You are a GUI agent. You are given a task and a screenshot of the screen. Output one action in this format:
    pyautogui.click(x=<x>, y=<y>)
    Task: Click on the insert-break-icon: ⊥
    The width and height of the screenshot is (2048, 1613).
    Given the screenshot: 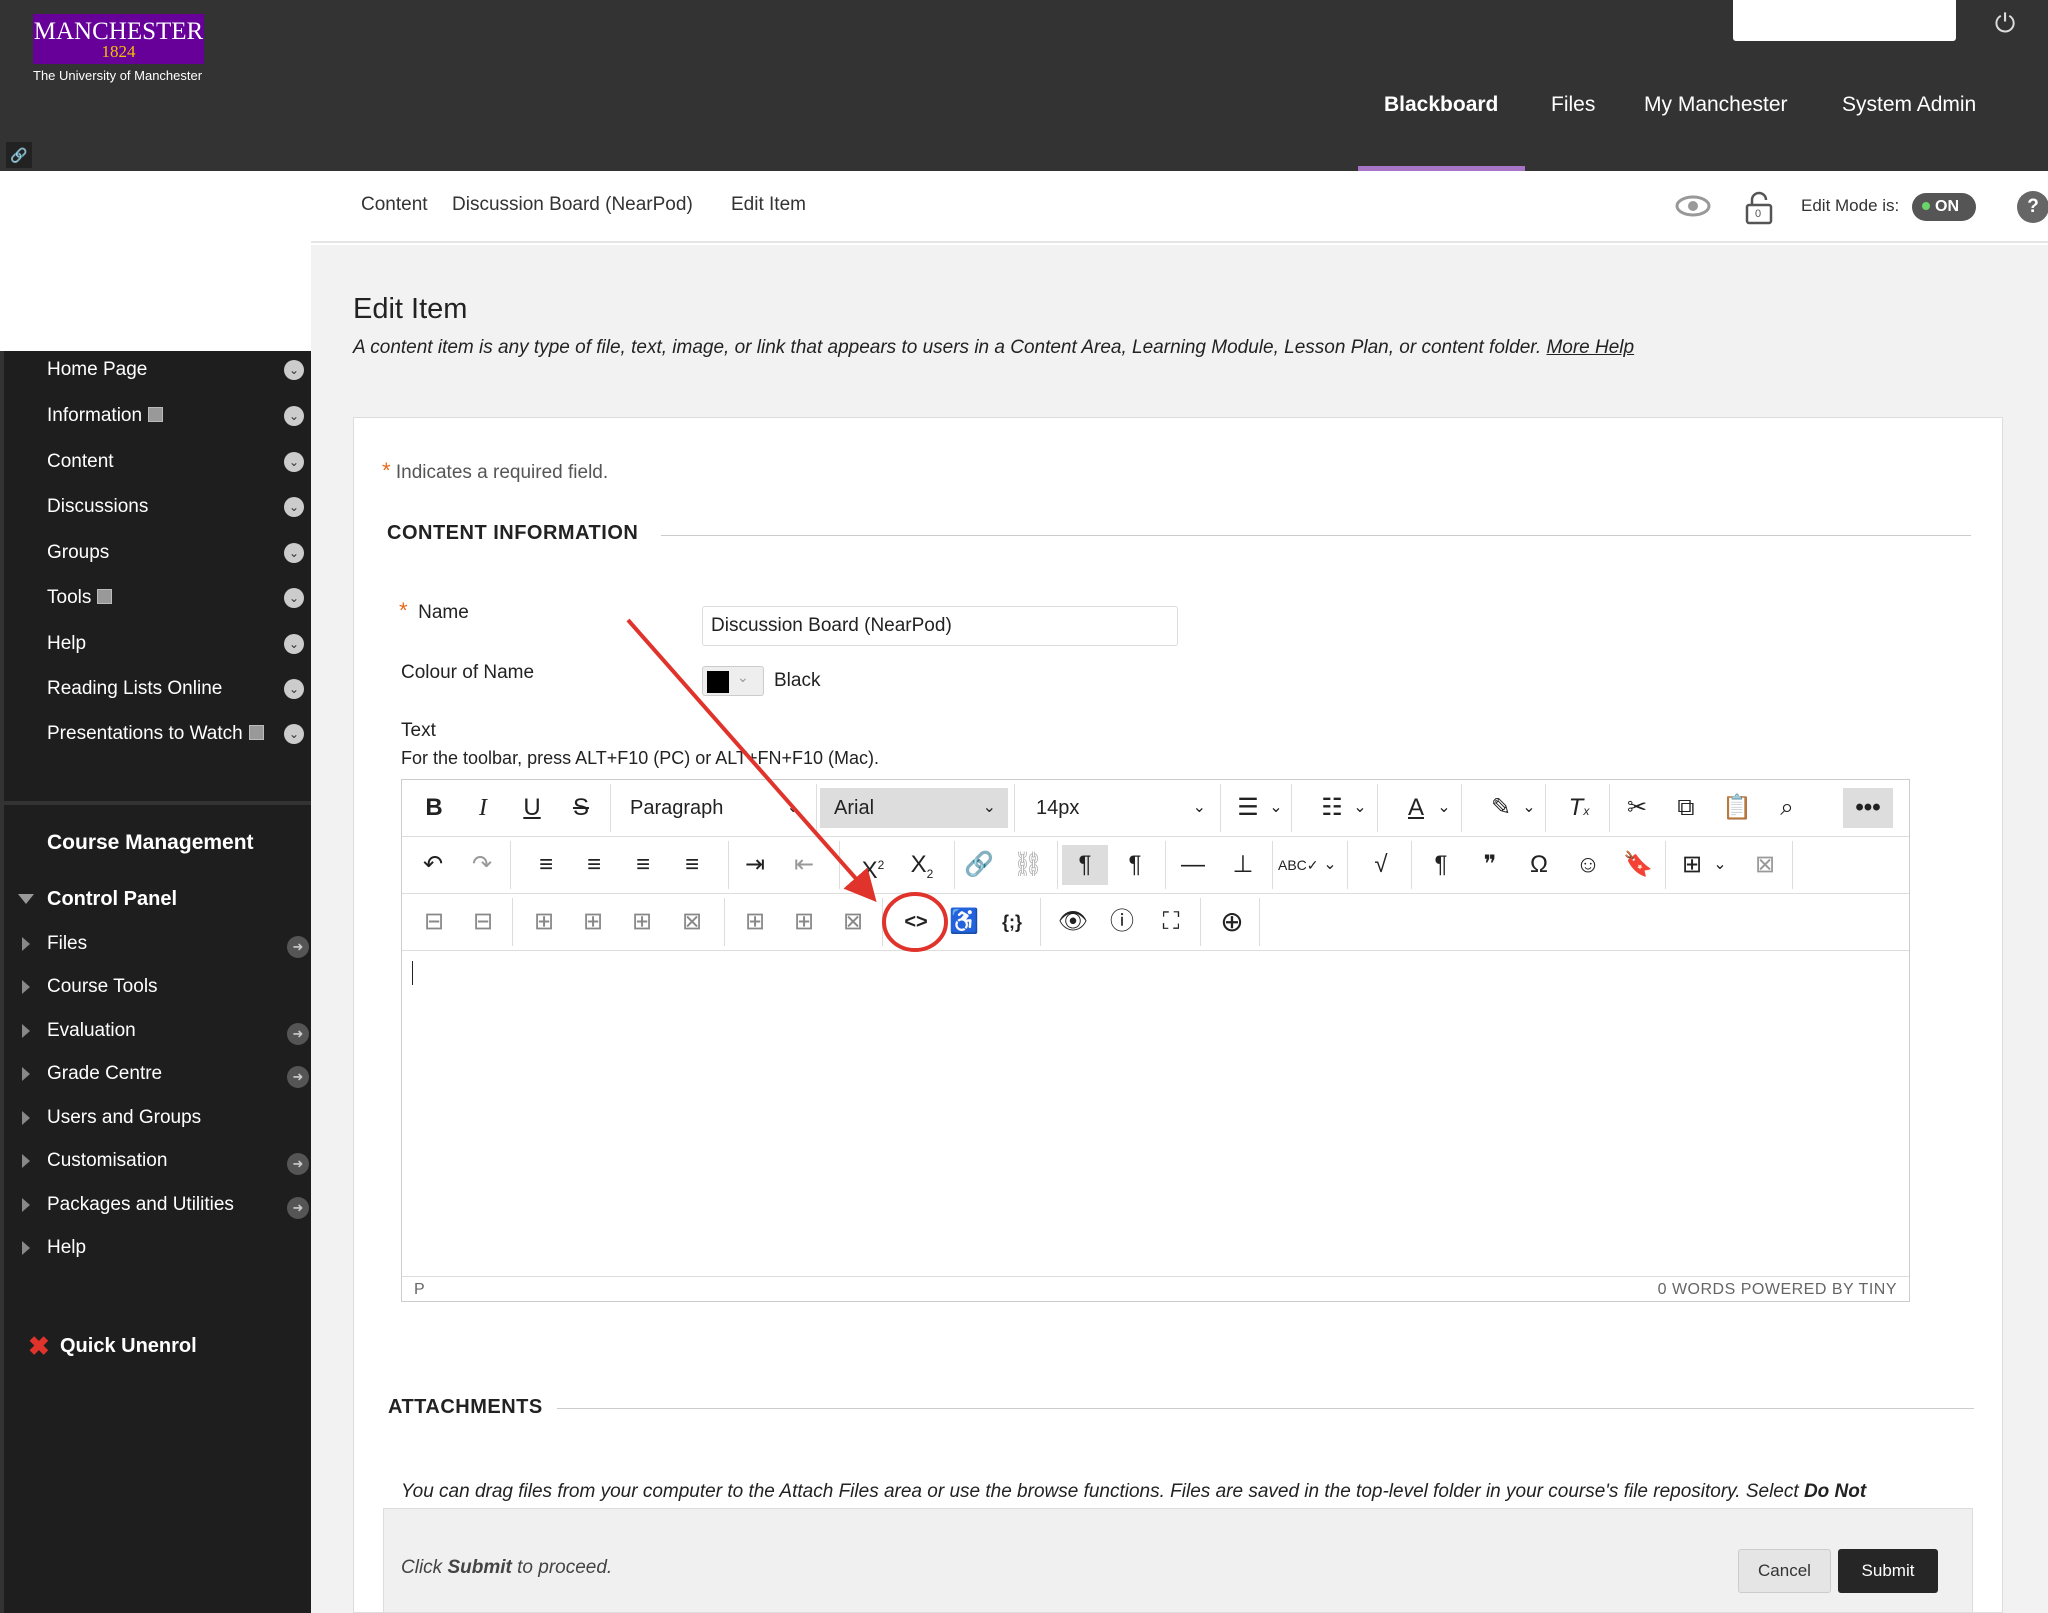 What is the action you would take?
    pyautogui.click(x=1243, y=865)
    